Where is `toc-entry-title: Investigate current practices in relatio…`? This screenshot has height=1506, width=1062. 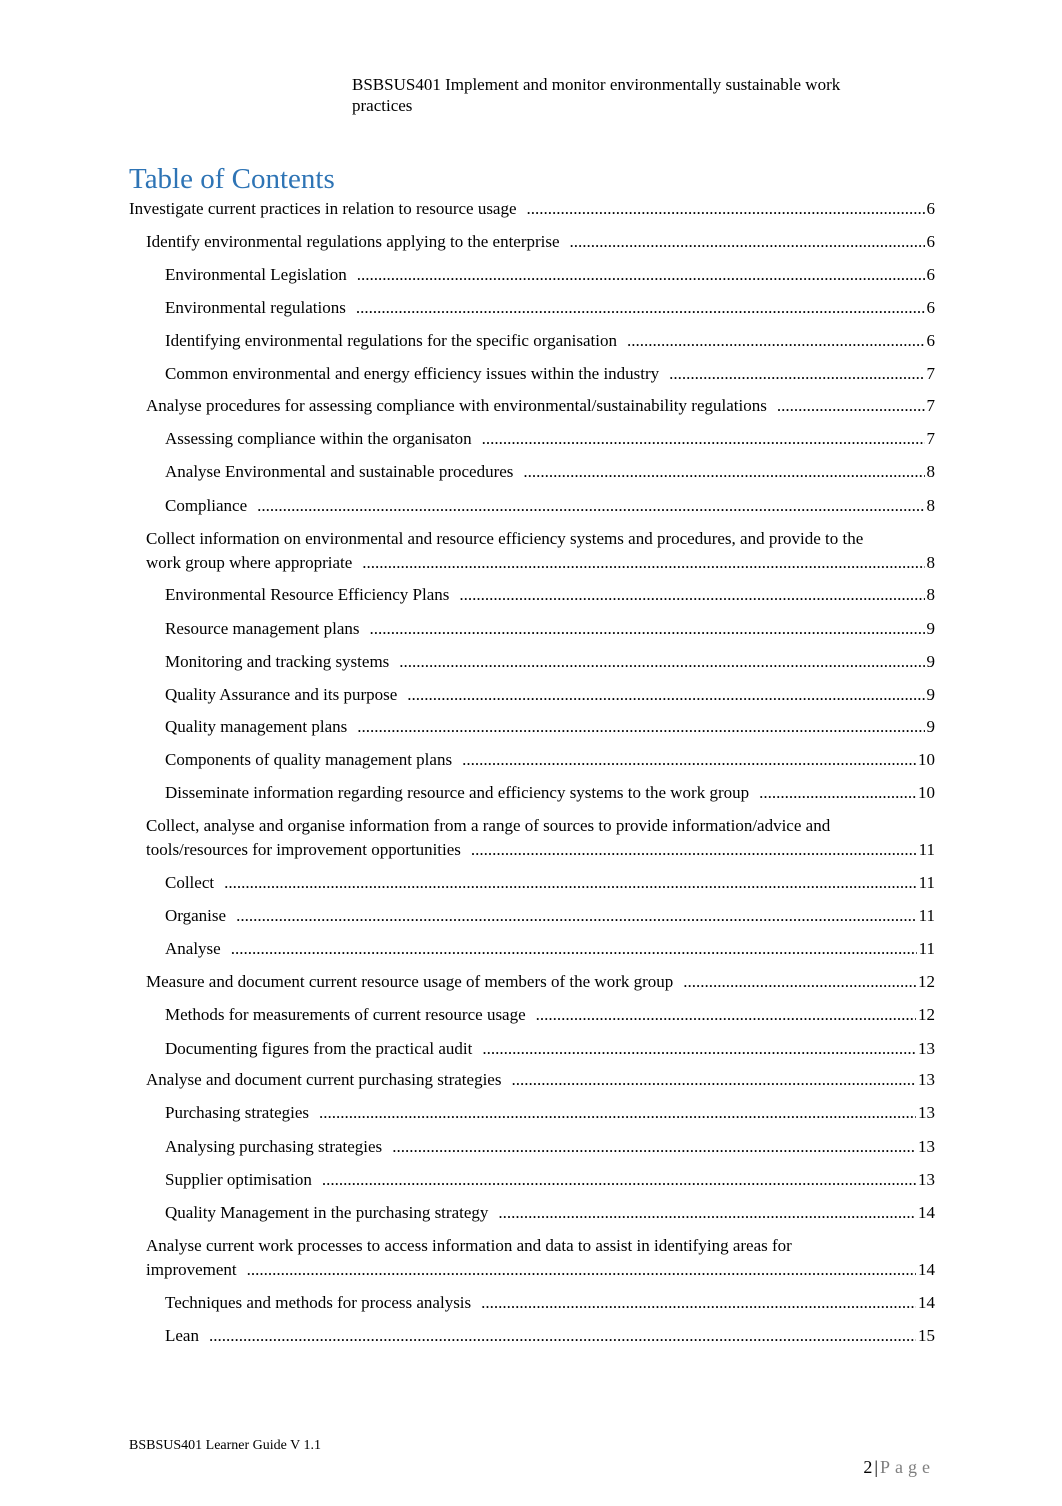
toc-entry-title: Investigate current practices in relatio… is located at coordinates (323, 208).